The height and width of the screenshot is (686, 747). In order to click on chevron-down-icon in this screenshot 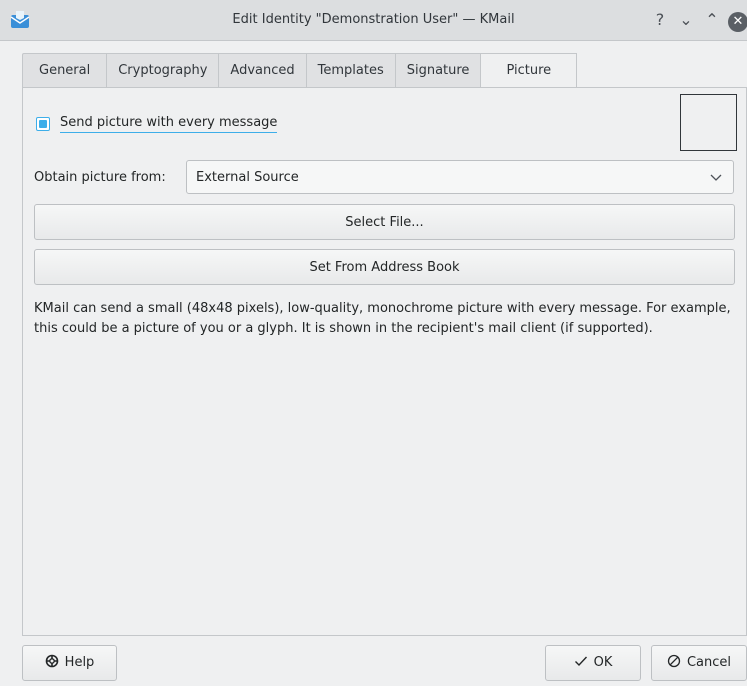, I will do `click(716, 177)`.